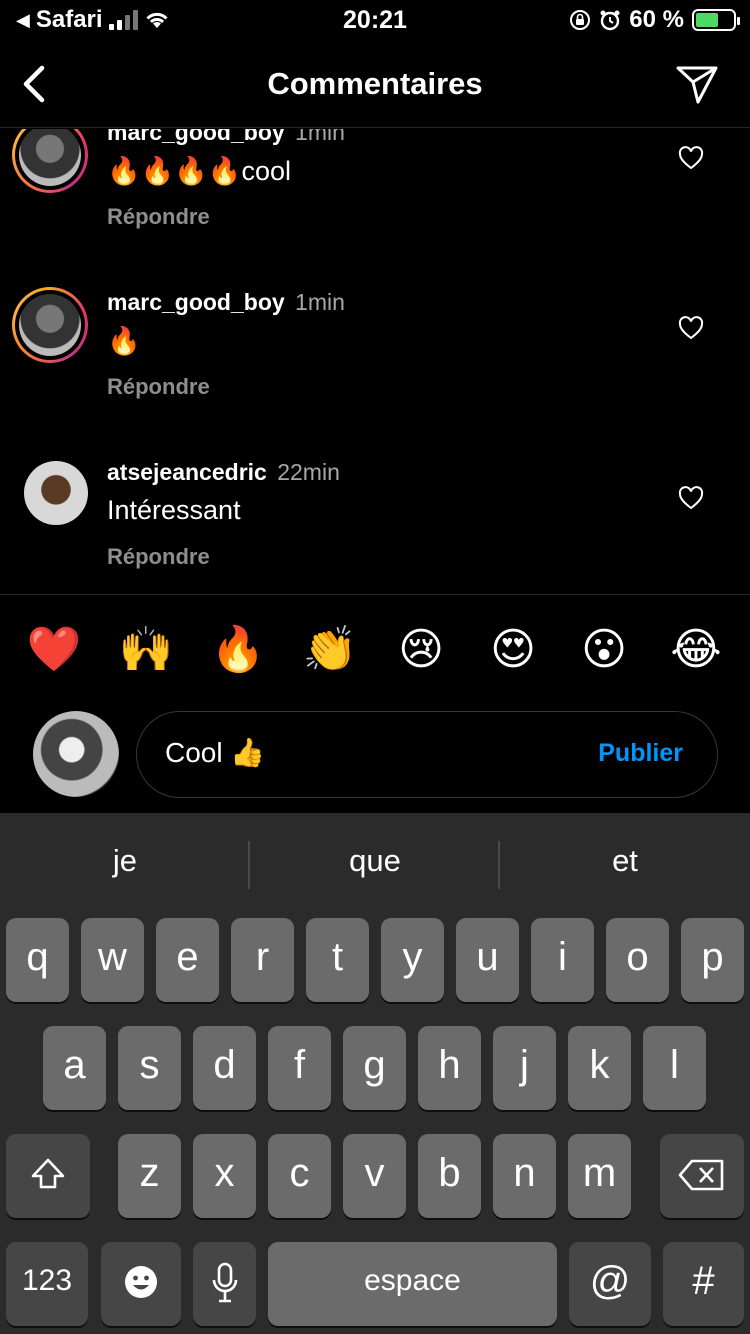  I want to click on key-q: q, so click(37, 960).